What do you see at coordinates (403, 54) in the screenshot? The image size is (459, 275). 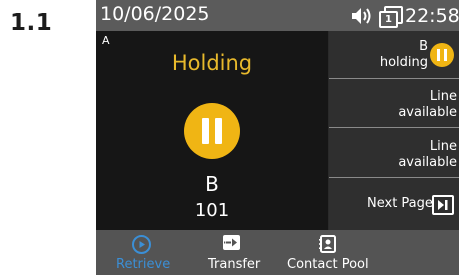 I see `line-key-label: B holding` at bounding box center [403, 54].